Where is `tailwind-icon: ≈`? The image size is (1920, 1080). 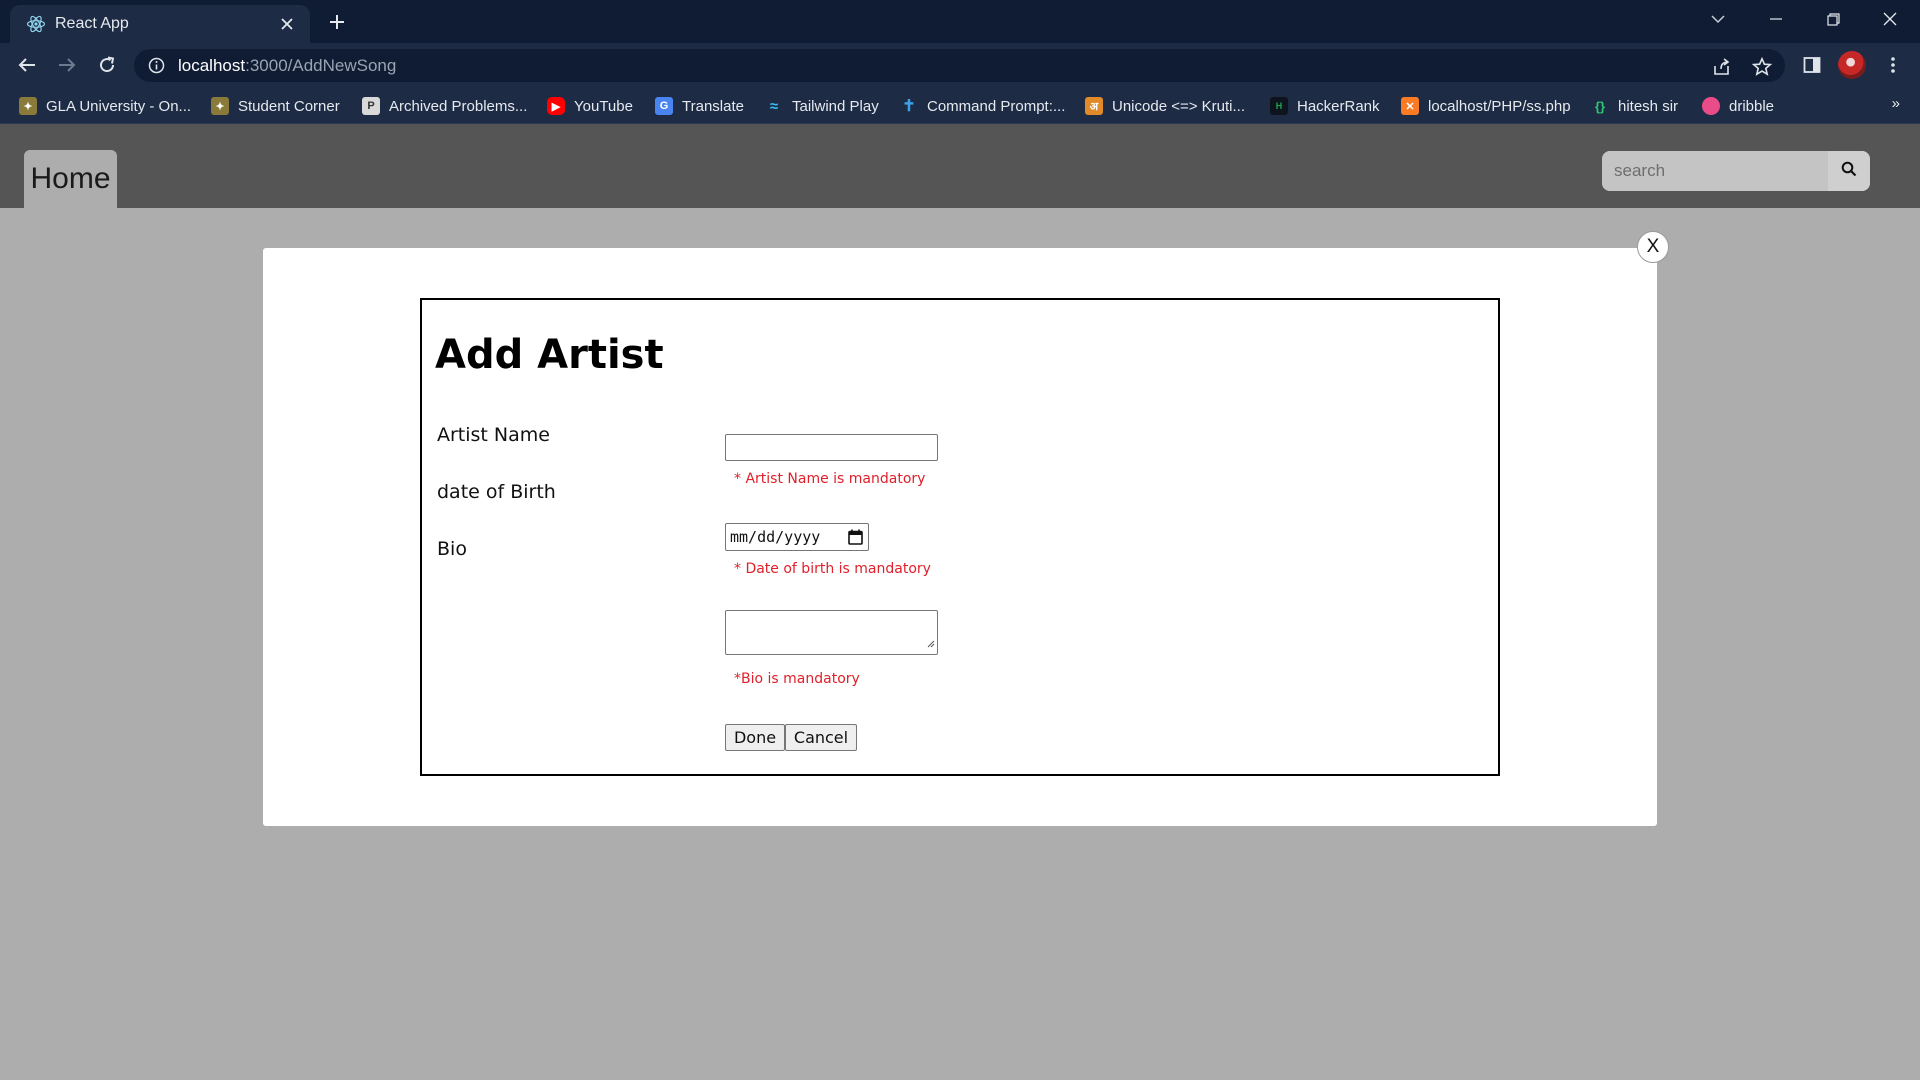 tailwind-icon: ≈ is located at coordinates (774, 106).